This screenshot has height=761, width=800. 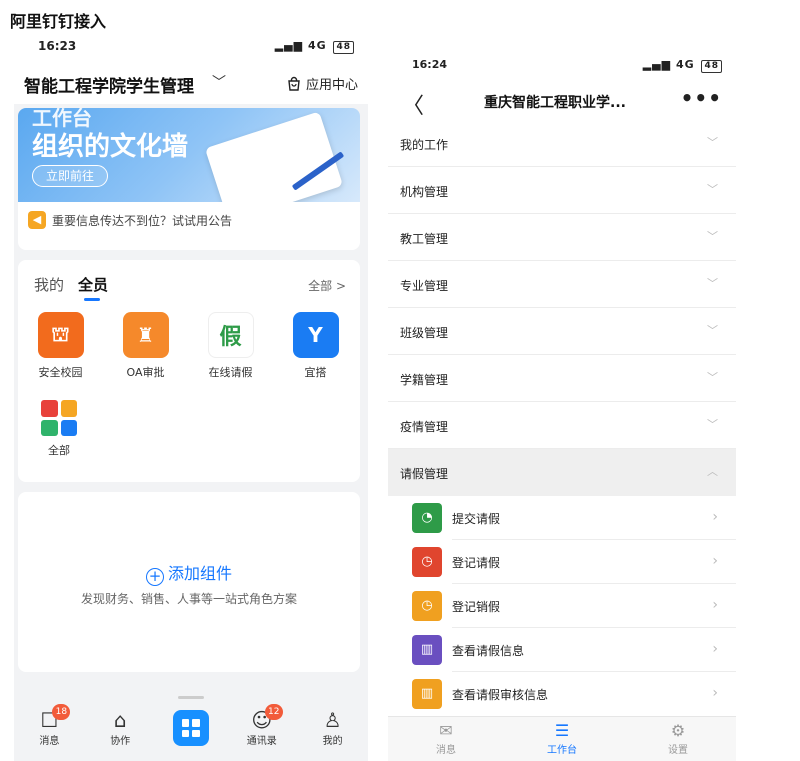 I want to click on tab-settings: ⚙ 设置, so click(x=678, y=741).